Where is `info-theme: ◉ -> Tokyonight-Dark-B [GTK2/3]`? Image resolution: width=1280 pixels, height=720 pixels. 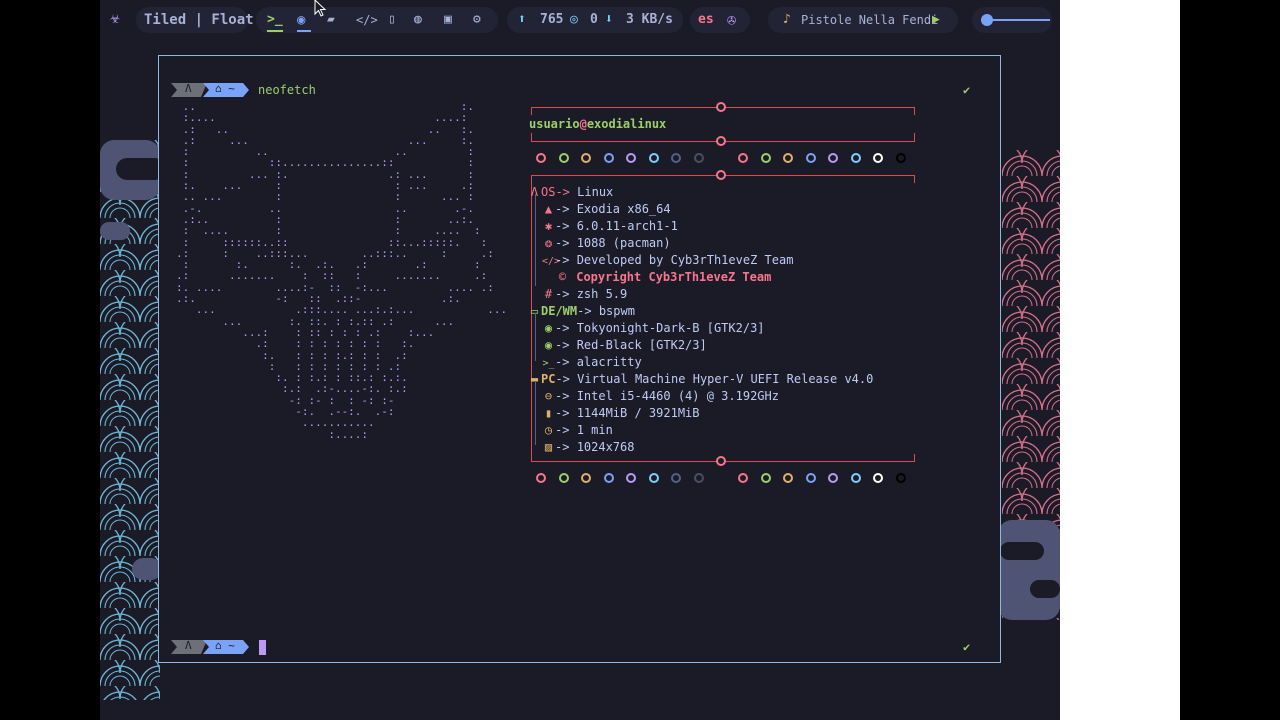 info-theme: ◉ -> Tokyonight-Dark-B [GTK2/3] is located at coordinates (653, 328).